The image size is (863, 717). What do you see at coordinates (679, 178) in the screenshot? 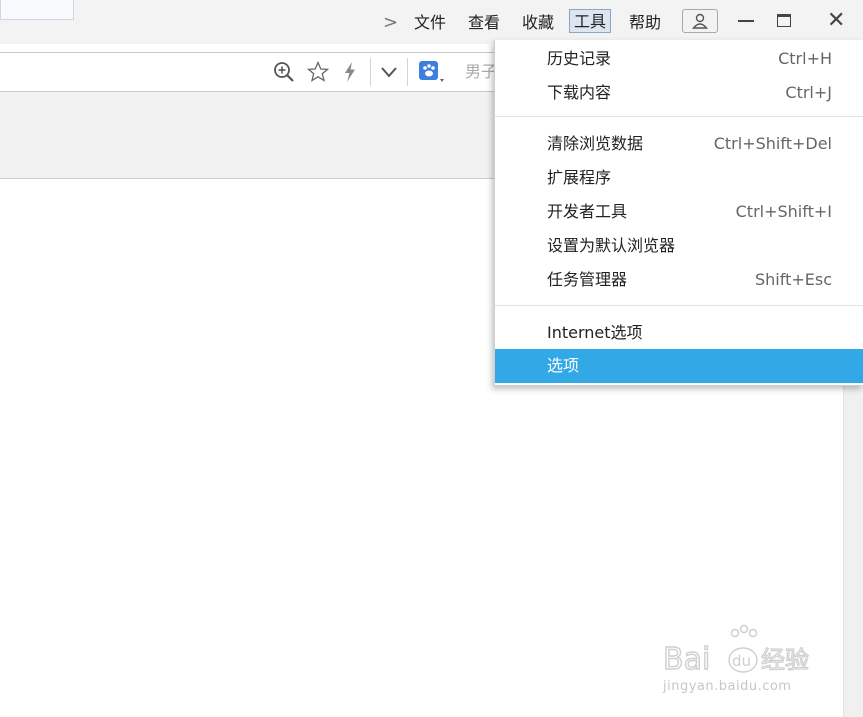
I see `menu-item-extensions: 扩展程序` at bounding box center [679, 178].